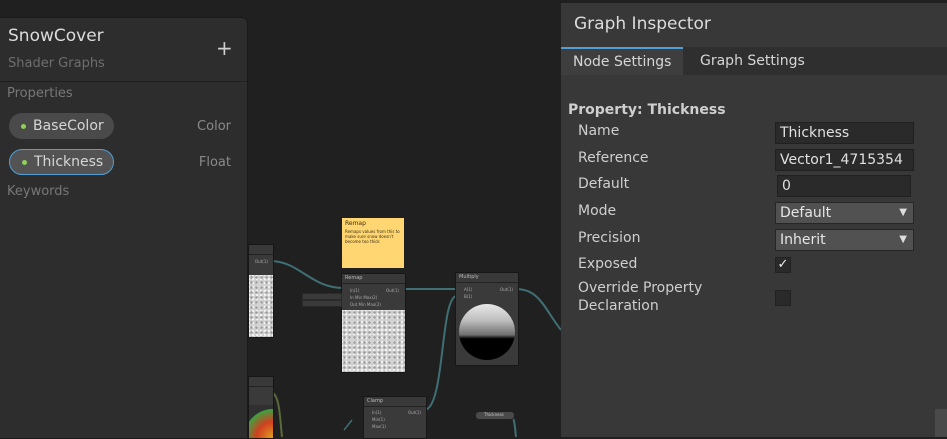  I want to click on override-label-line2: Declaration, so click(618, 306).